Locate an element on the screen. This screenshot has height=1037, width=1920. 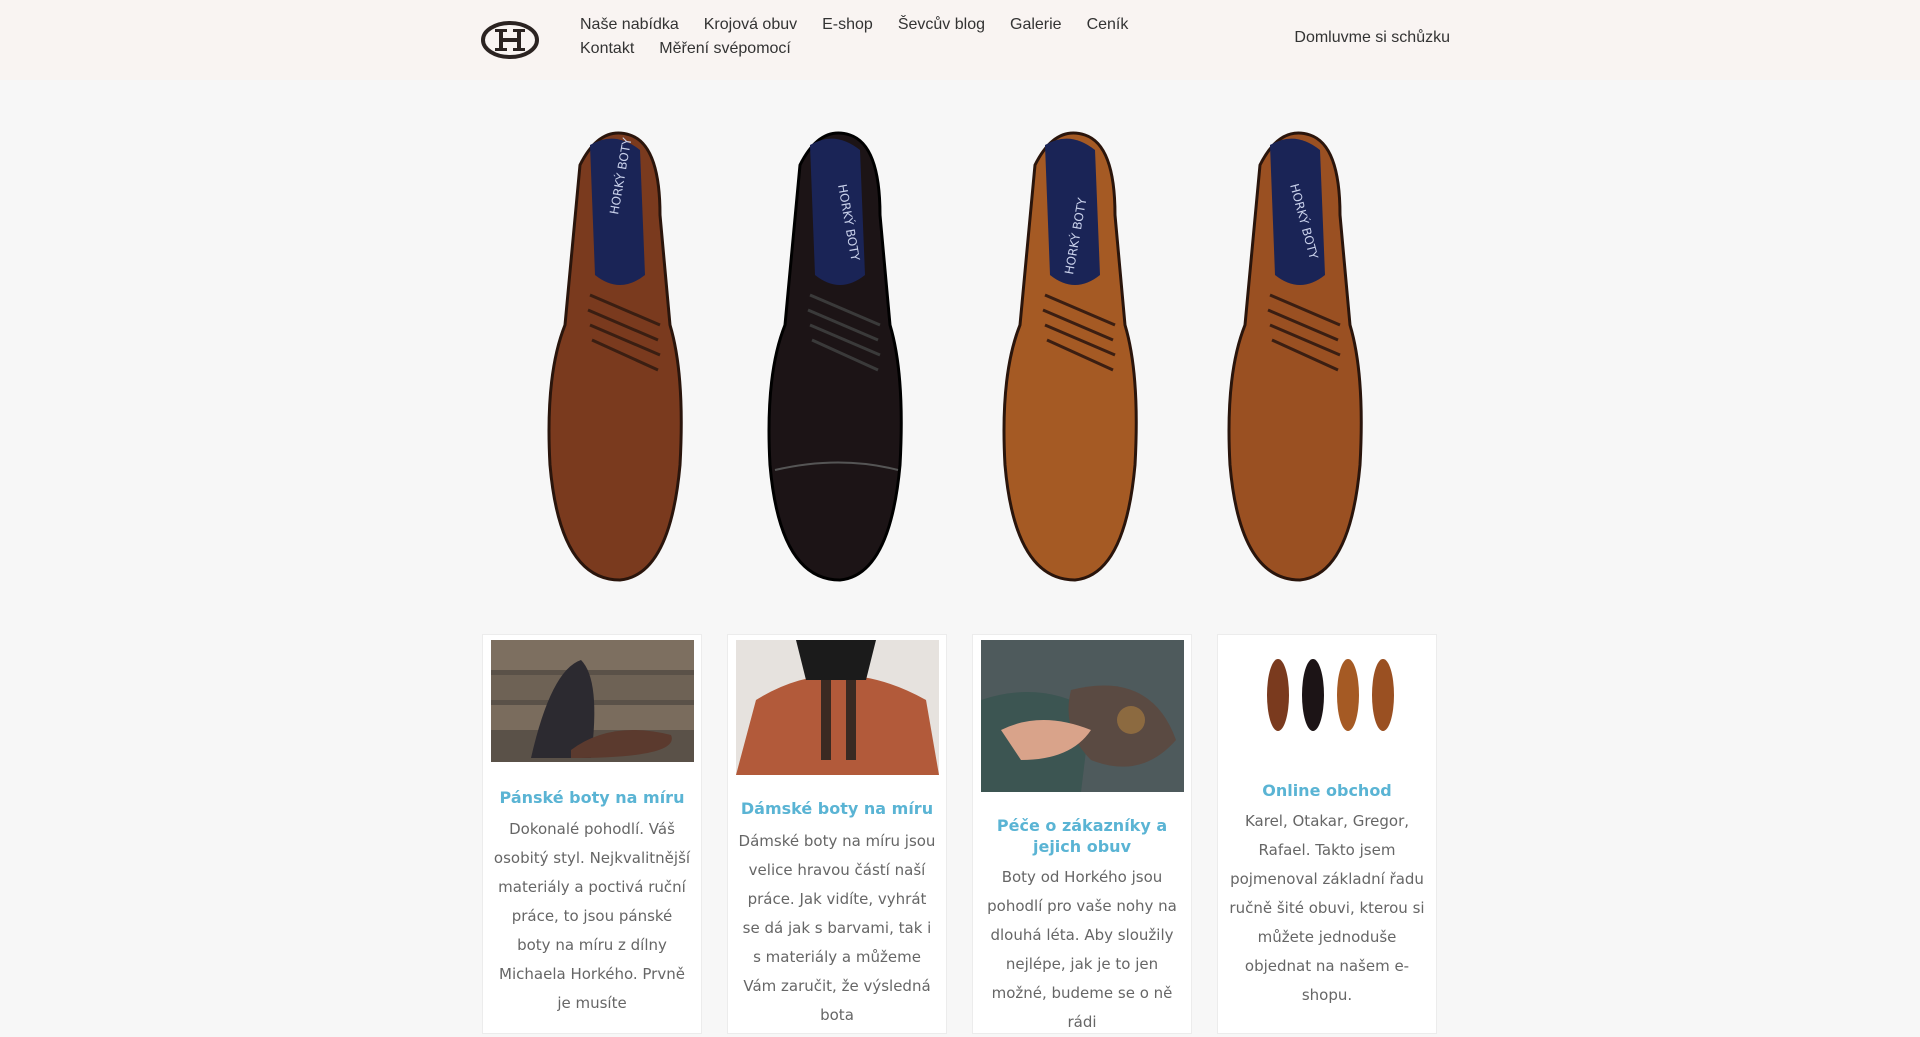
nav-item-e-shop: E-shop is located at coordinates (847, 25).